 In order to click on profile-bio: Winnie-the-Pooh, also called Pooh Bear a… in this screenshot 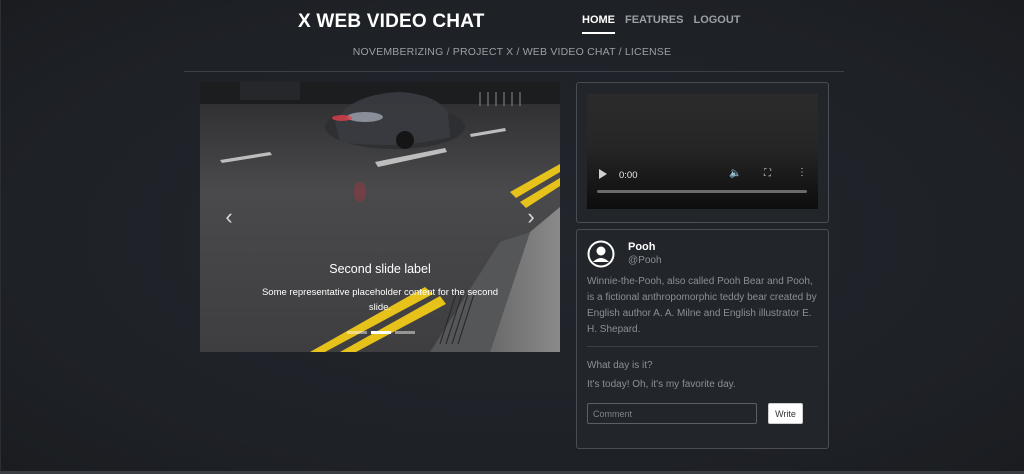, I will do `click(702, 305)`.